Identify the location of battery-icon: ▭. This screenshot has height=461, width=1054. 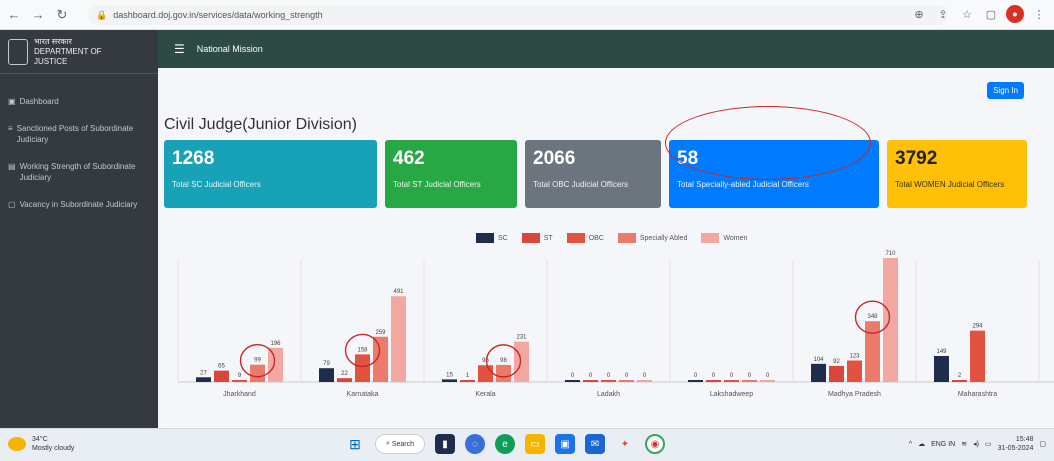
(988, 444).